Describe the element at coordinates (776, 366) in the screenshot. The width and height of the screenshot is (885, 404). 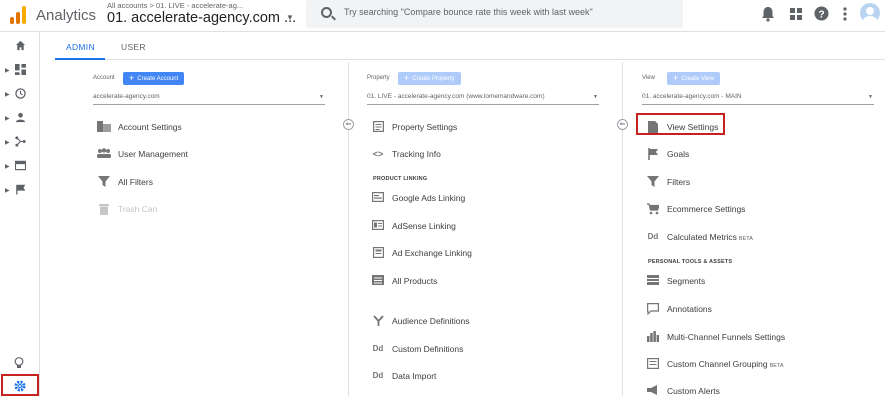
I see `beta-badge: BETA` at that location.